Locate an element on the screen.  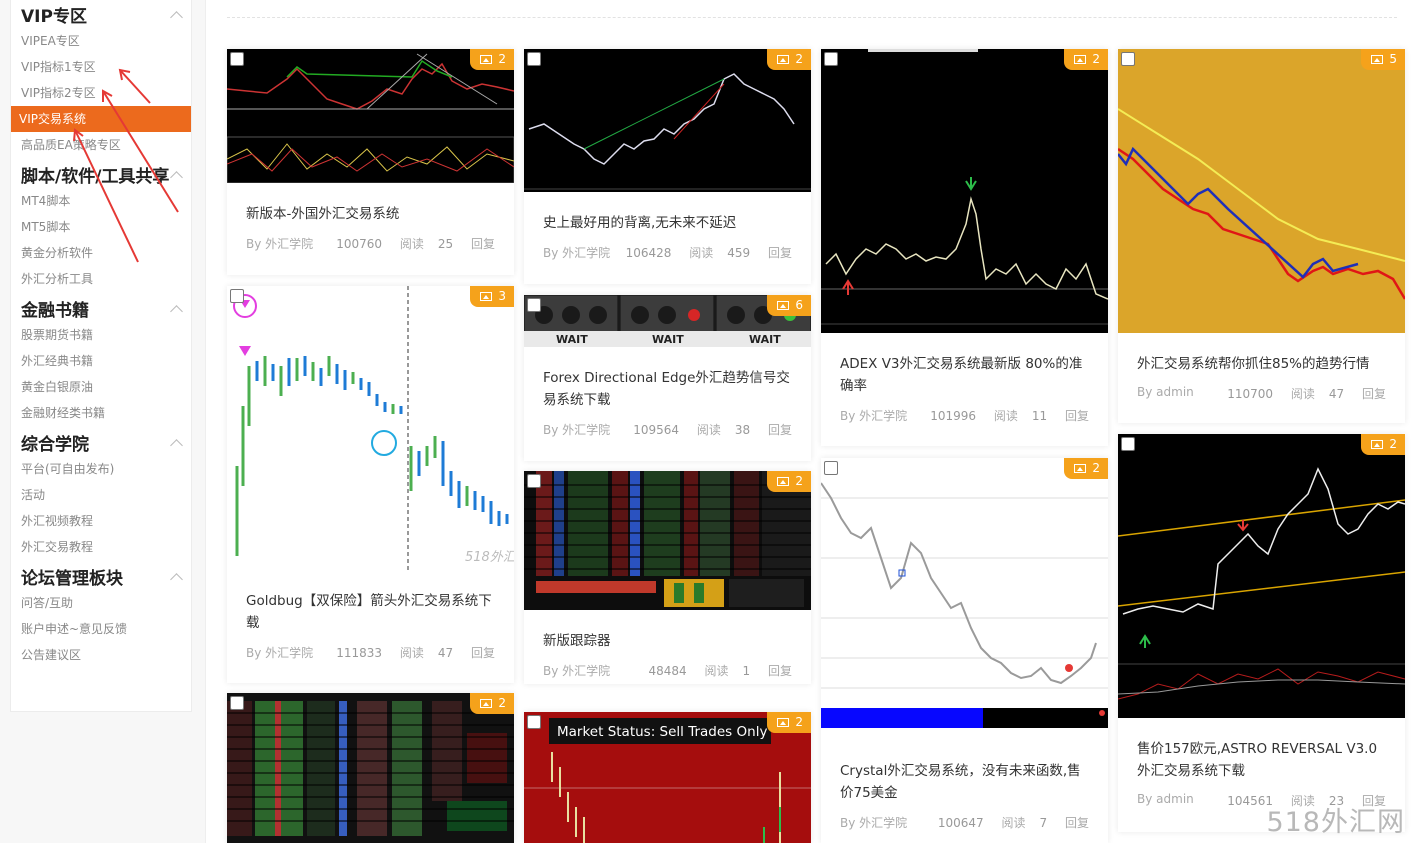
sidebar-item-trading-tutorials: 外汇交易教程 is located at coordinates (106, 547).